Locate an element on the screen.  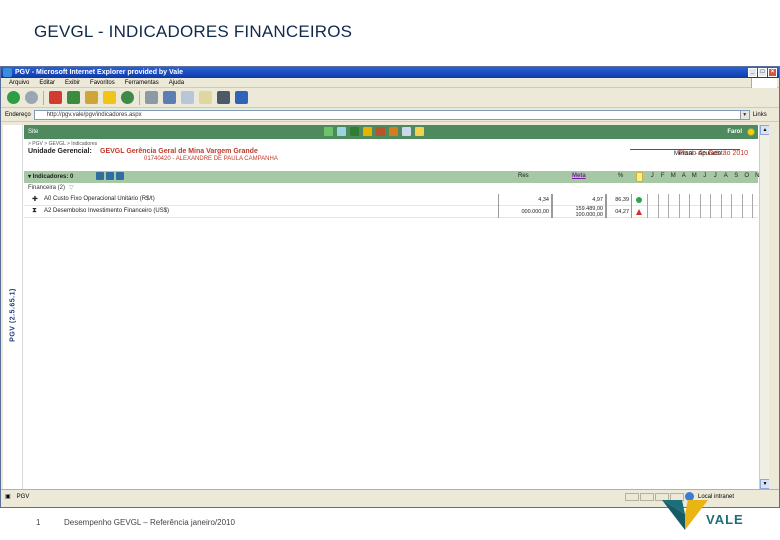
breadcrumb: > PGV > GEVGL > Indicadores is located at coordinates (391, 143).